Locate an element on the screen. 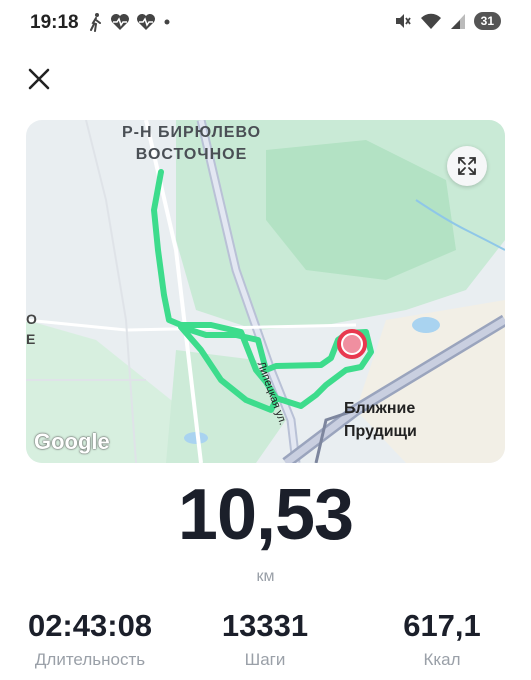 The width and height of the screenshot is (531, 680). district-label: Р-Н БИРЮЛЕВО ВОСТОЧНОЕ is located at coordinates (192, 143).